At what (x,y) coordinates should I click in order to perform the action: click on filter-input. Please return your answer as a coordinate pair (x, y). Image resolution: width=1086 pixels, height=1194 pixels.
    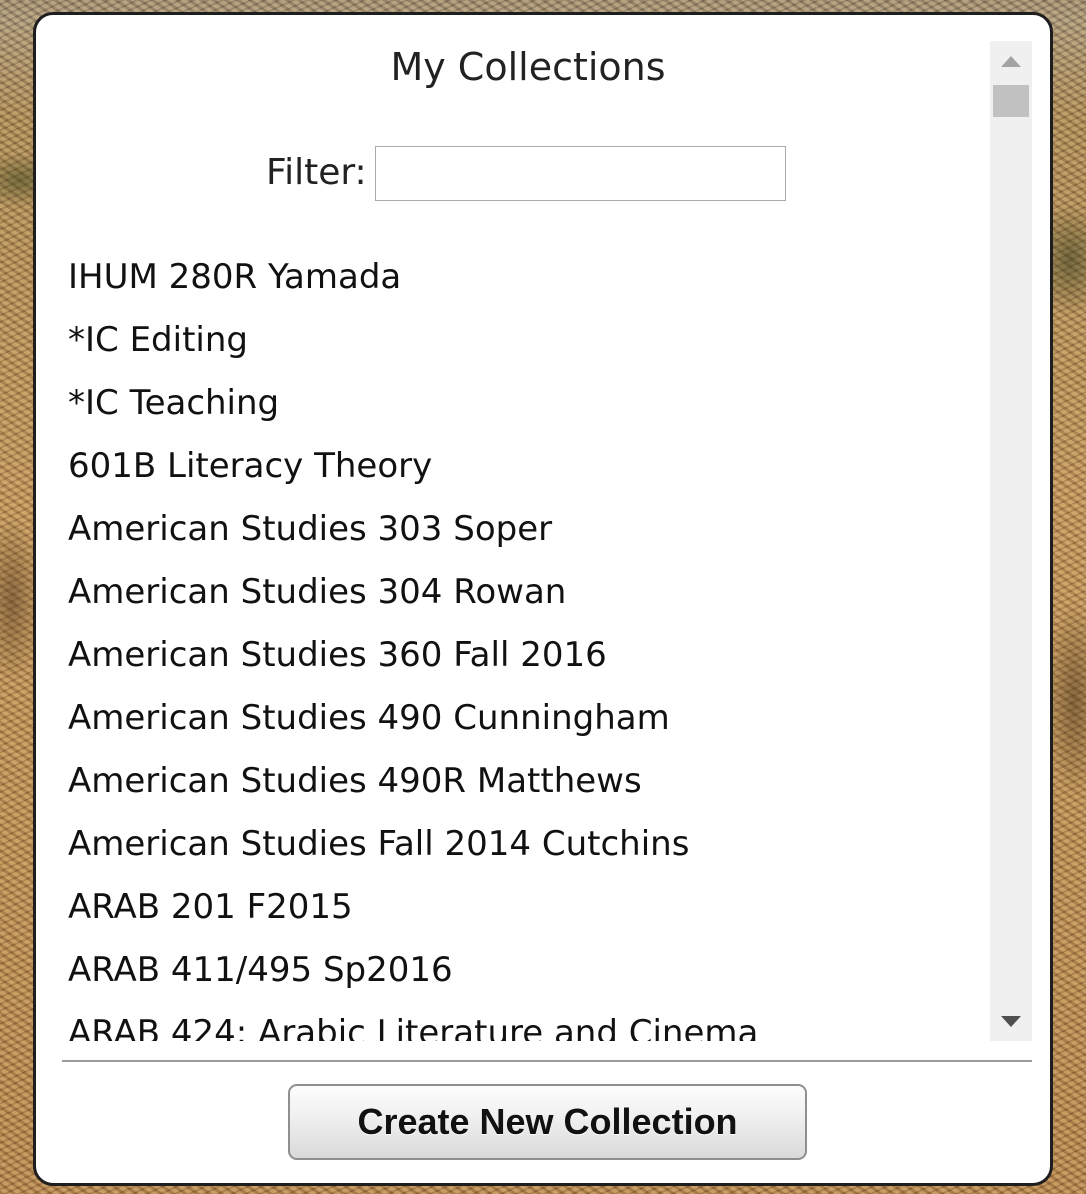
    Looking at the image, I should click on (580, 173).